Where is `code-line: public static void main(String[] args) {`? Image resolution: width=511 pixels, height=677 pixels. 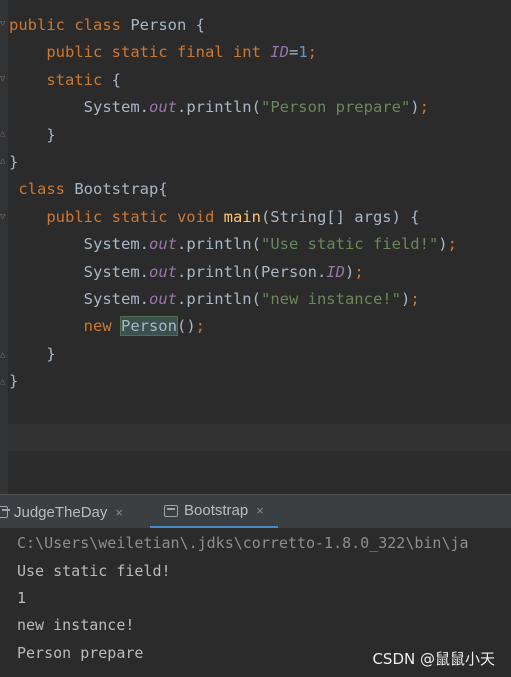
code-line: public static void main(String[] args) { is located at coordinates (214, 217).